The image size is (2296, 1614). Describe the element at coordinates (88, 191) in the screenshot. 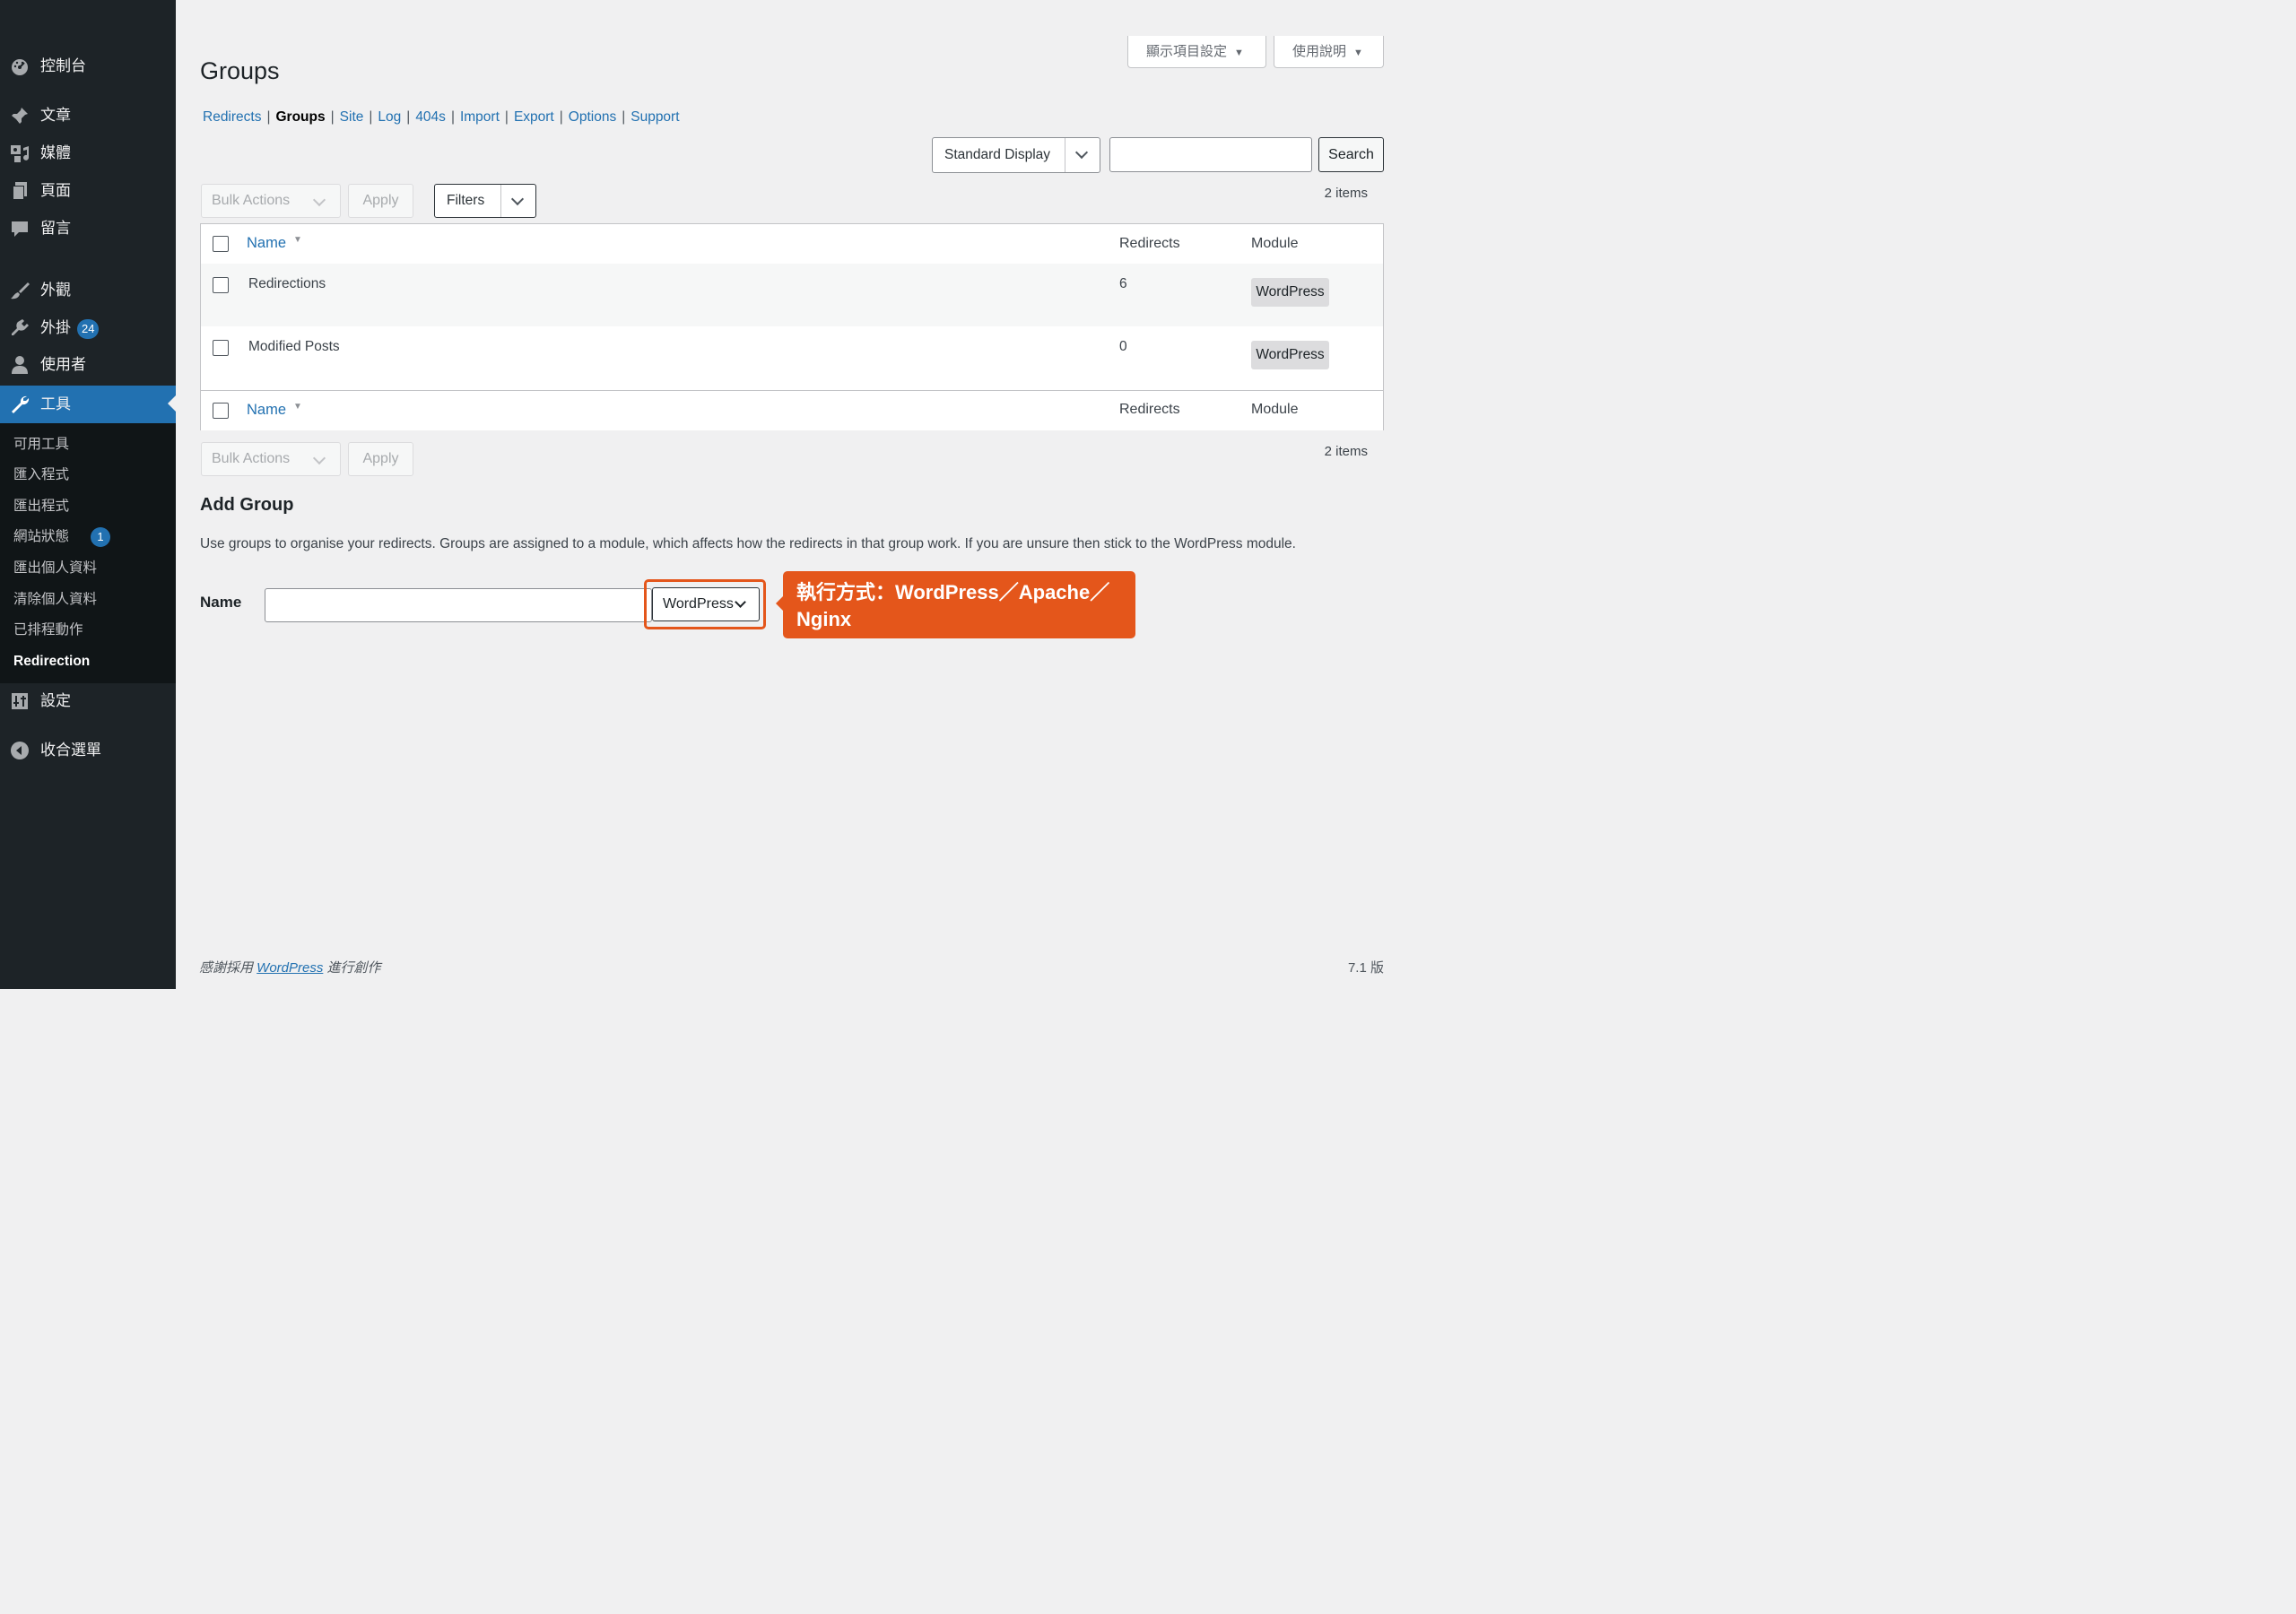

I see `menu-item-pages: 頁面` at that location.